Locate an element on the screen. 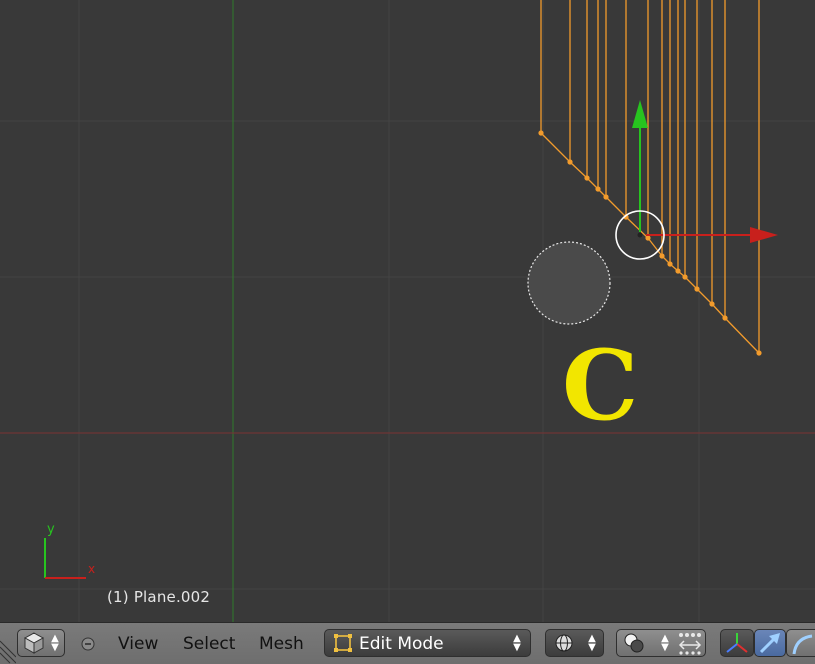 Image resolution: width=815 pixels, height=664 pixels. axis-gizmo: y x is located at coordinates (69, 550).